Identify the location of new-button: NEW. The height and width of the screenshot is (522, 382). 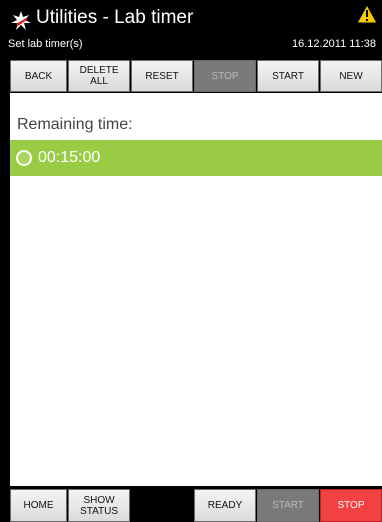
(351, 76).